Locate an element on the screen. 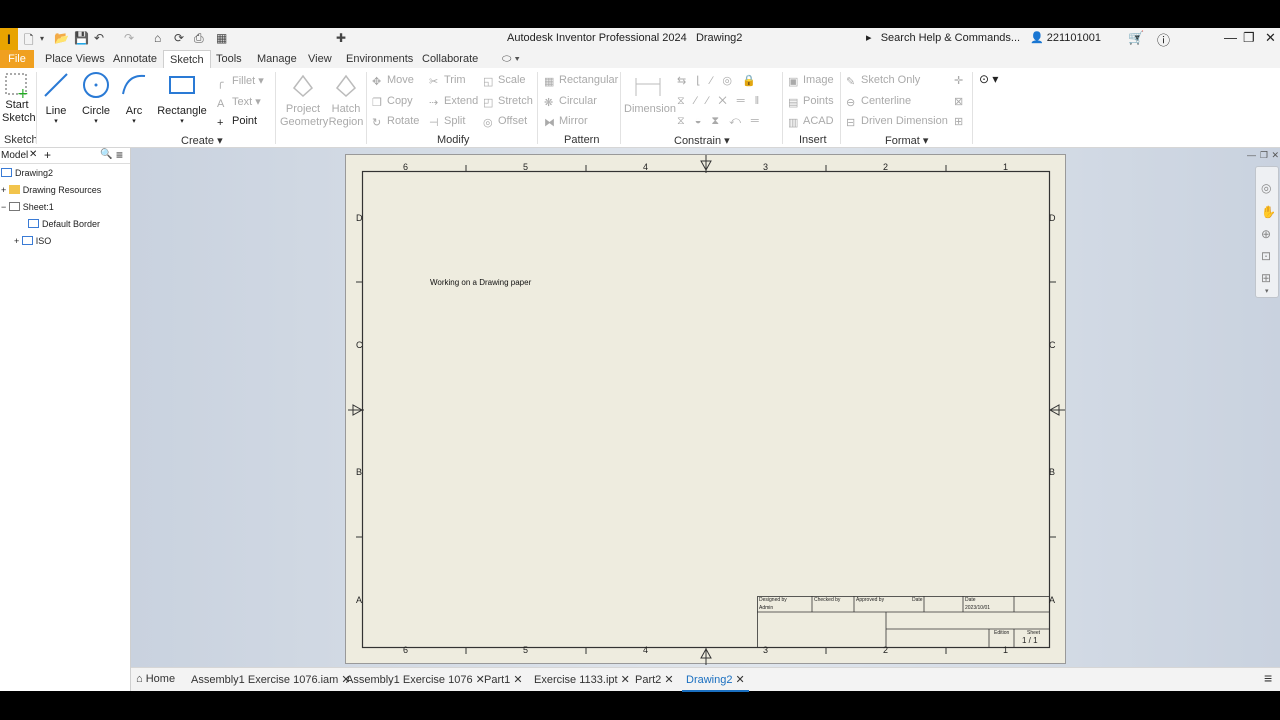 The height and width of the screenshot is (720, 1280). rotate-button: ↻ Rotate is located at coordinates (395, 122).